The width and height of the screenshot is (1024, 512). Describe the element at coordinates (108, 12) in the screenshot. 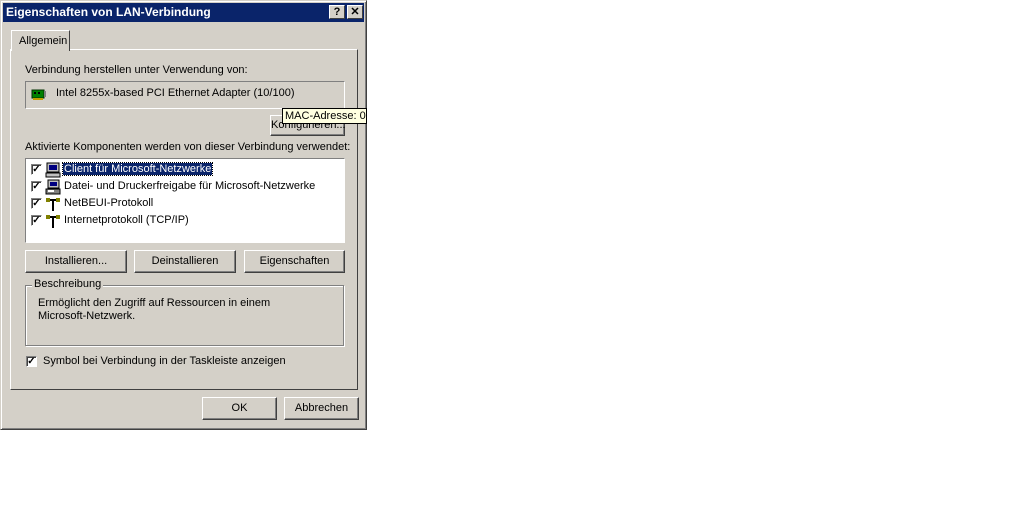

I see `window-title: Eigenschaften von LAN-Verbindung` at that location.